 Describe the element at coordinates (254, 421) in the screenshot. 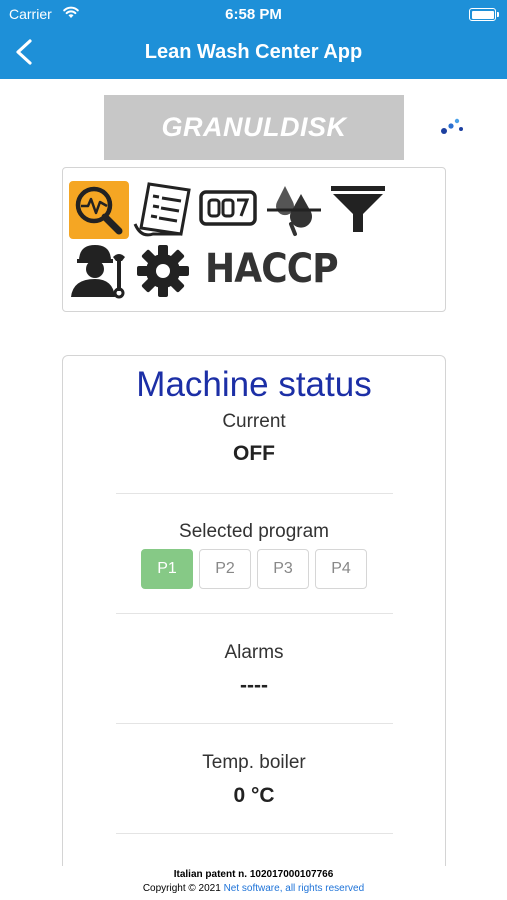

I see `current-label: Current` at that location.